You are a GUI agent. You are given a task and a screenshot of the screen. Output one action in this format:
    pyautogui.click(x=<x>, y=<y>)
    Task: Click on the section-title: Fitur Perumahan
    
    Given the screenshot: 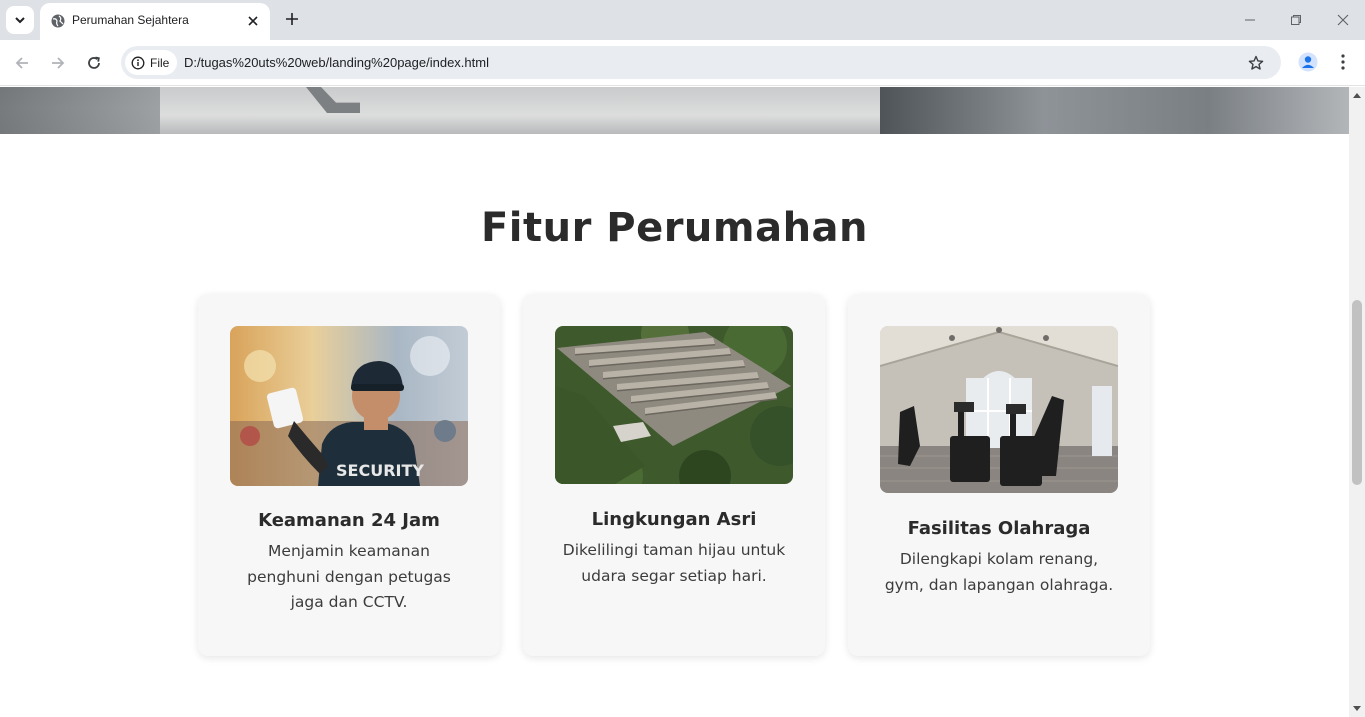 What is the action you would take?
    pyautogui.click(x=674, y=228)
    